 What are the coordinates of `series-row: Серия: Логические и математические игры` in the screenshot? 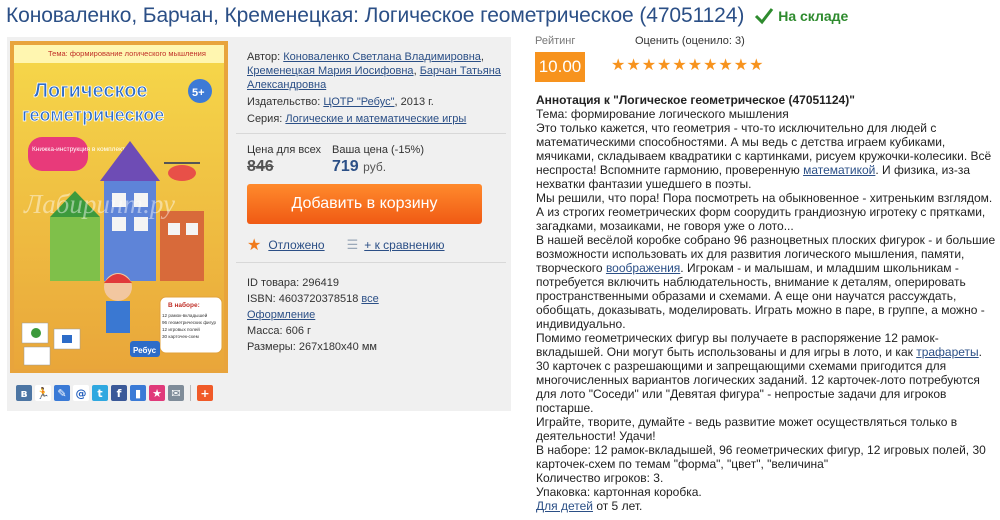 It's located at (378, 119).